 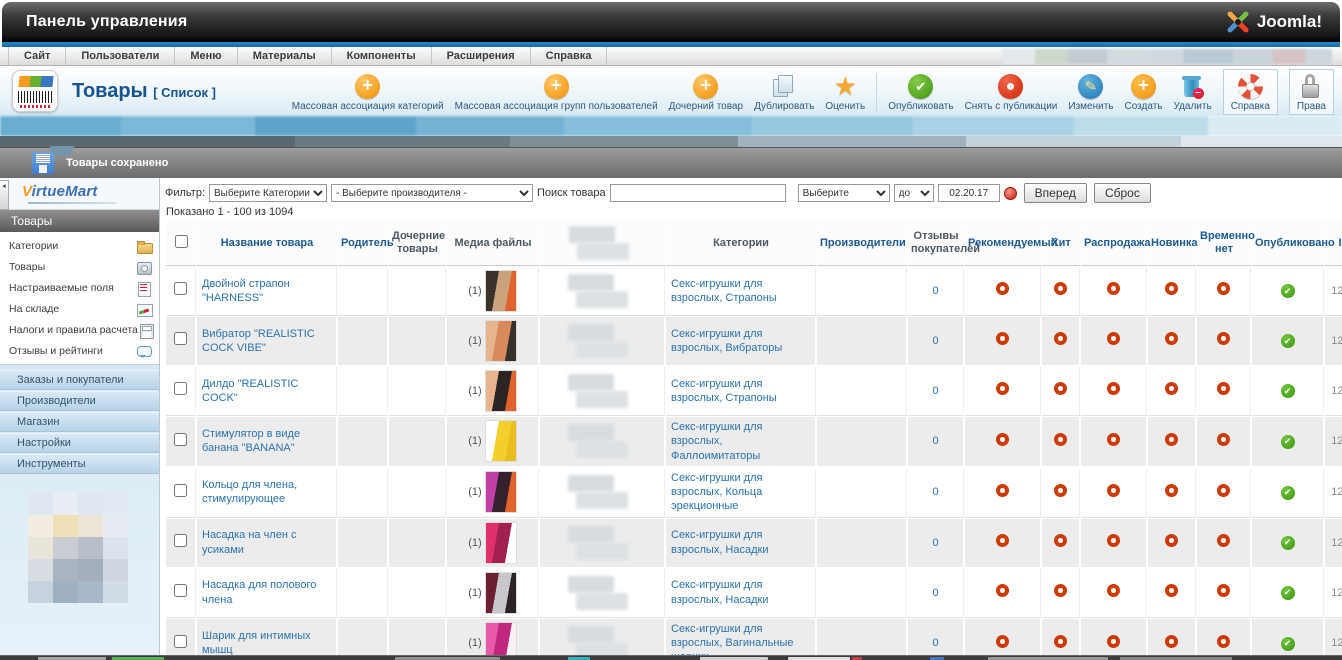 What do you see at coordinates (250, 391) in the screenshot?
I see `product-name-link: Дилдо "REALISTIC COCK"` at bounding box center [250, 391].